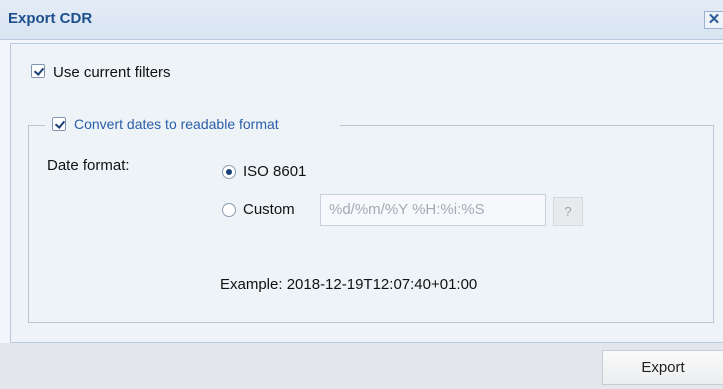  What do you see at coordinates (229, 172) in the screenshot?
I see `iso8601-radio` at bounding box center [229, 172].